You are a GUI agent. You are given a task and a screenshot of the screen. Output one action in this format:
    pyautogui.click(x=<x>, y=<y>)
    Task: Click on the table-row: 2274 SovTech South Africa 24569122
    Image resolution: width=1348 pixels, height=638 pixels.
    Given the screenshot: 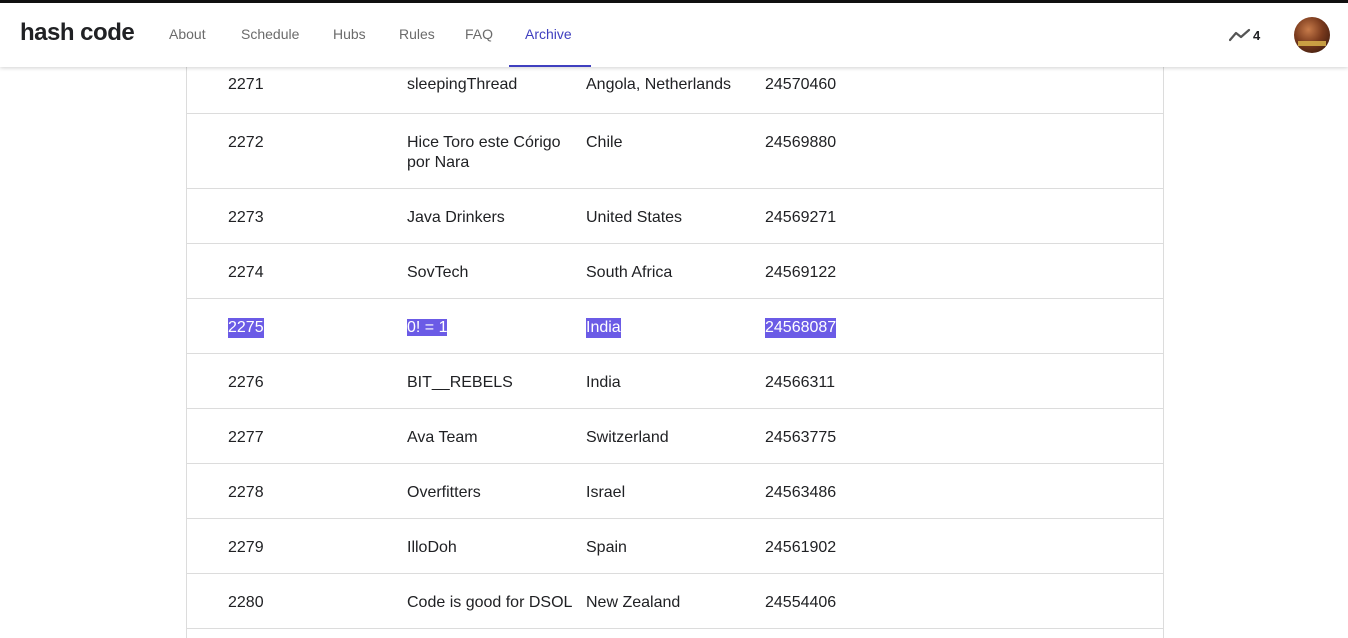 What is the action you would take?
    pyautogui.click(x=675, y=271)
    